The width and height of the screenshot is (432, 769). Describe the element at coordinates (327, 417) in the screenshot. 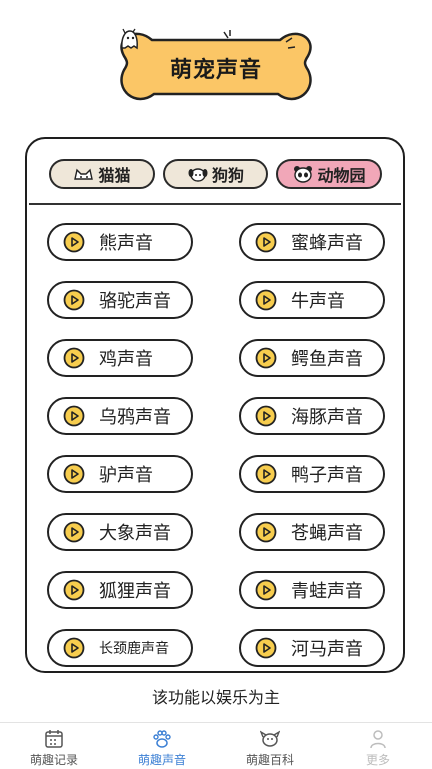

I see `sound-label: 海豚声音` at that location.